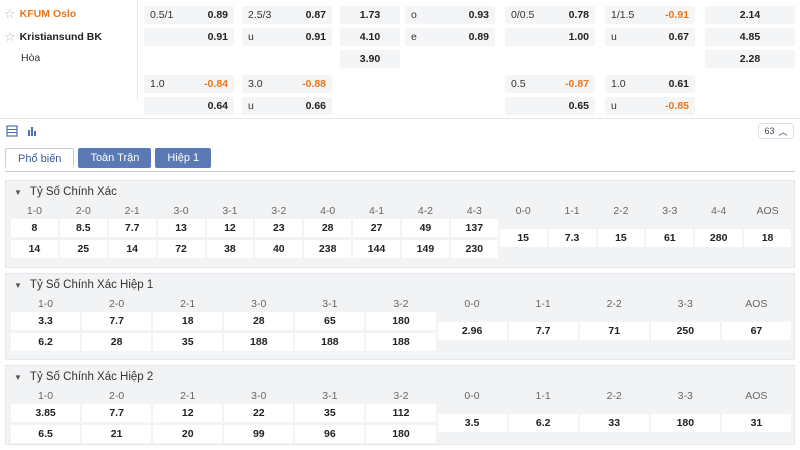  Describe the element at coordinates (83, 285) in the screenshot. I see `section-header: ▼ Tỷ Số Chính Xác Hiệp 1` at that location.